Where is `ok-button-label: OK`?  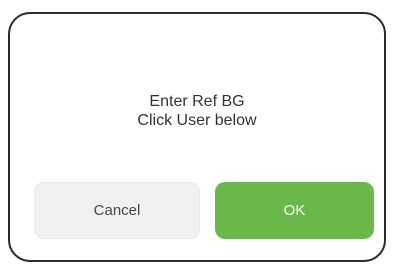 ok-button-label: OK is located at coordinates (294, 210).